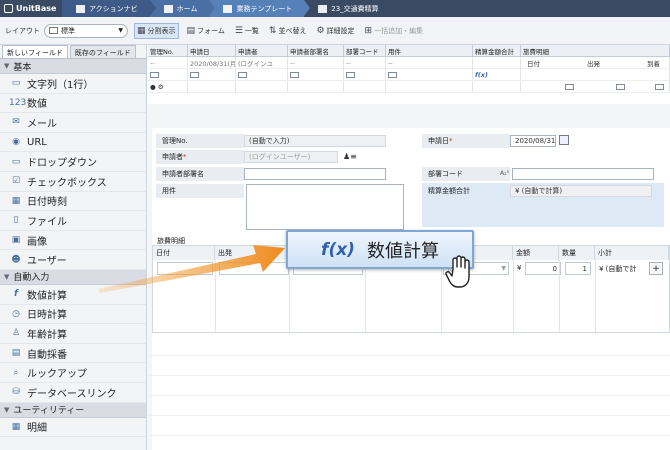 This screenshot has height=450, width=670. Describe the element at coordinates (73, 104) in the screenshot. I see `field-number: 123 数値` at that location.